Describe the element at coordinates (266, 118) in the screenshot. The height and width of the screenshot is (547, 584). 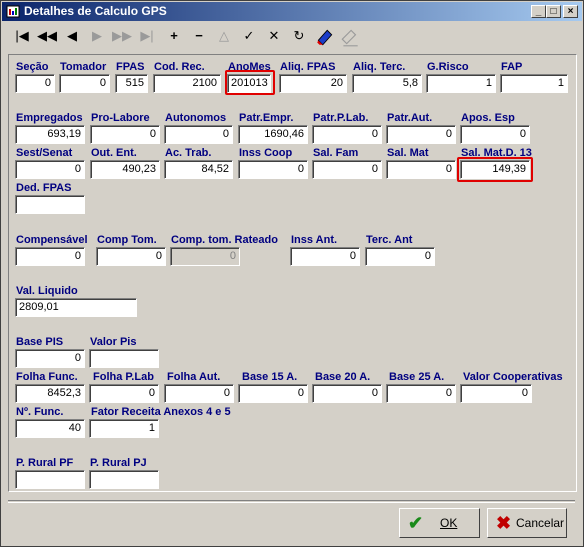
I see `patr-empr-label: Patr.Empr.` at that location.